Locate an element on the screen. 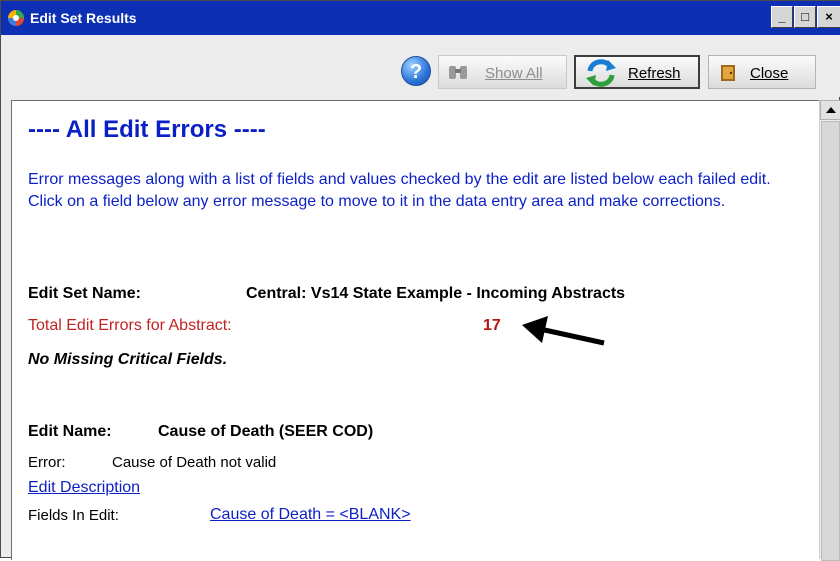 Image resolution: width=840 pixels, height=561 pixels. edit-name-label: Edit Name: is located at coordinates (70, 431).